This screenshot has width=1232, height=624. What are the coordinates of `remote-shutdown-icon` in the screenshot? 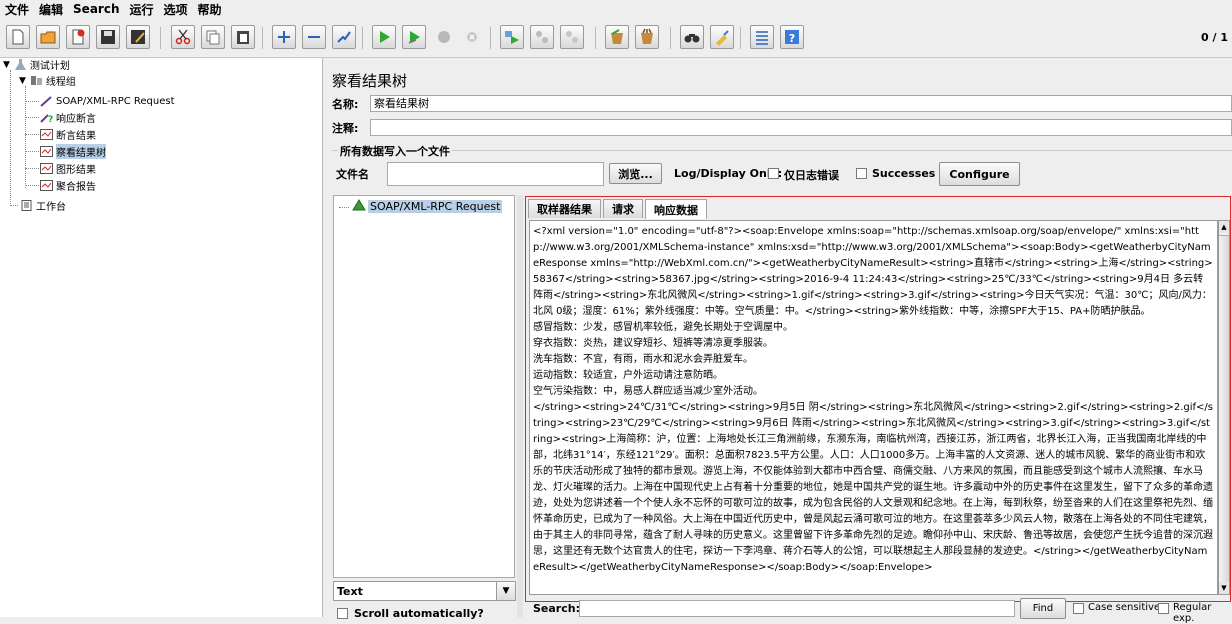 It's located at (572, 37).